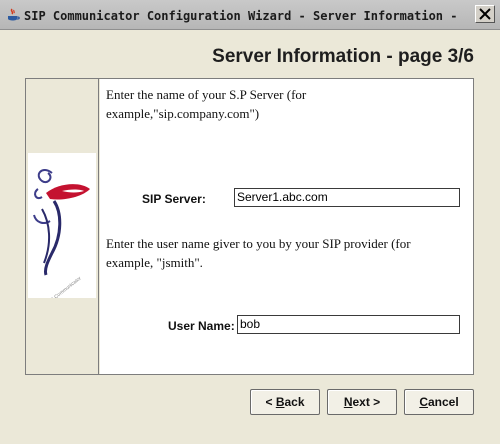 This screenshot has width=500, height=444. I want to click on close-button, so click(485, 14).